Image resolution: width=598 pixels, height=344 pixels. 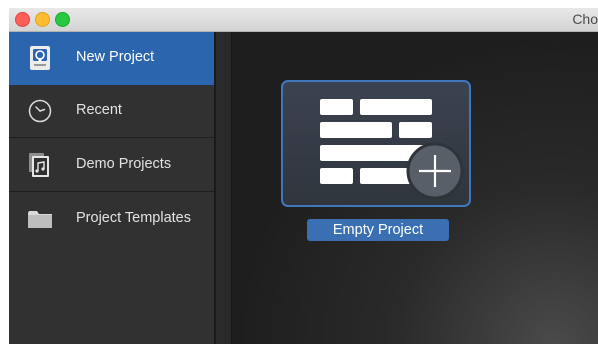 What do you see at coordinates (392, 149) in the screenshot?
I see `empty-project-icon` at bounding box center [392, 149].